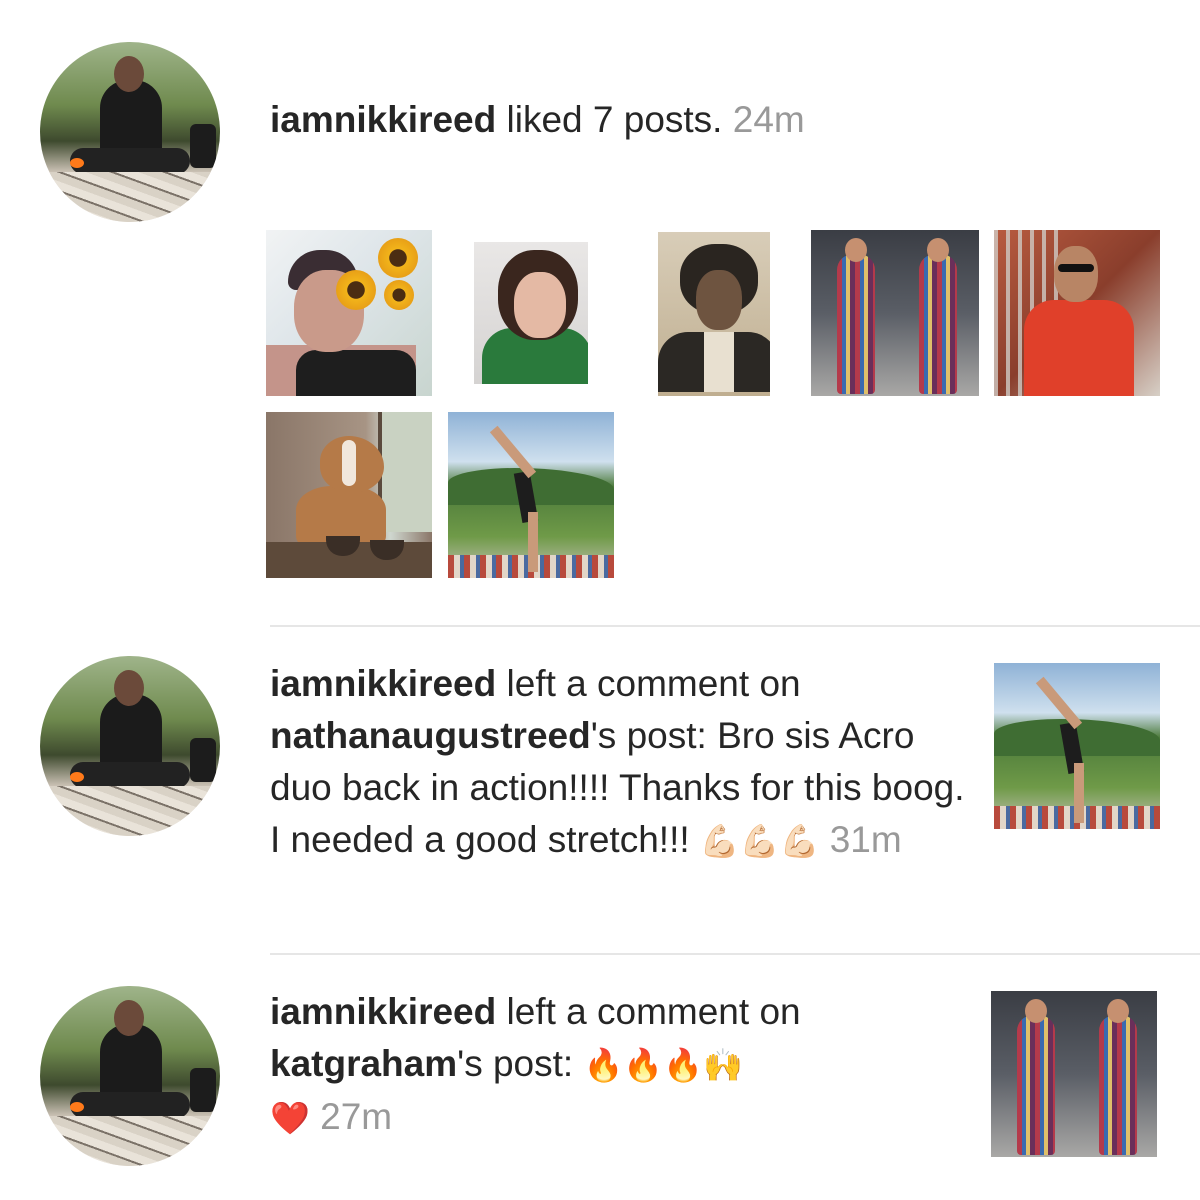 The image size is (1200, 1200). Describe the element at coordinates (663, 1065) in the screenshot. I see `emoji: 🔥🔥🔥🙌` at that location.